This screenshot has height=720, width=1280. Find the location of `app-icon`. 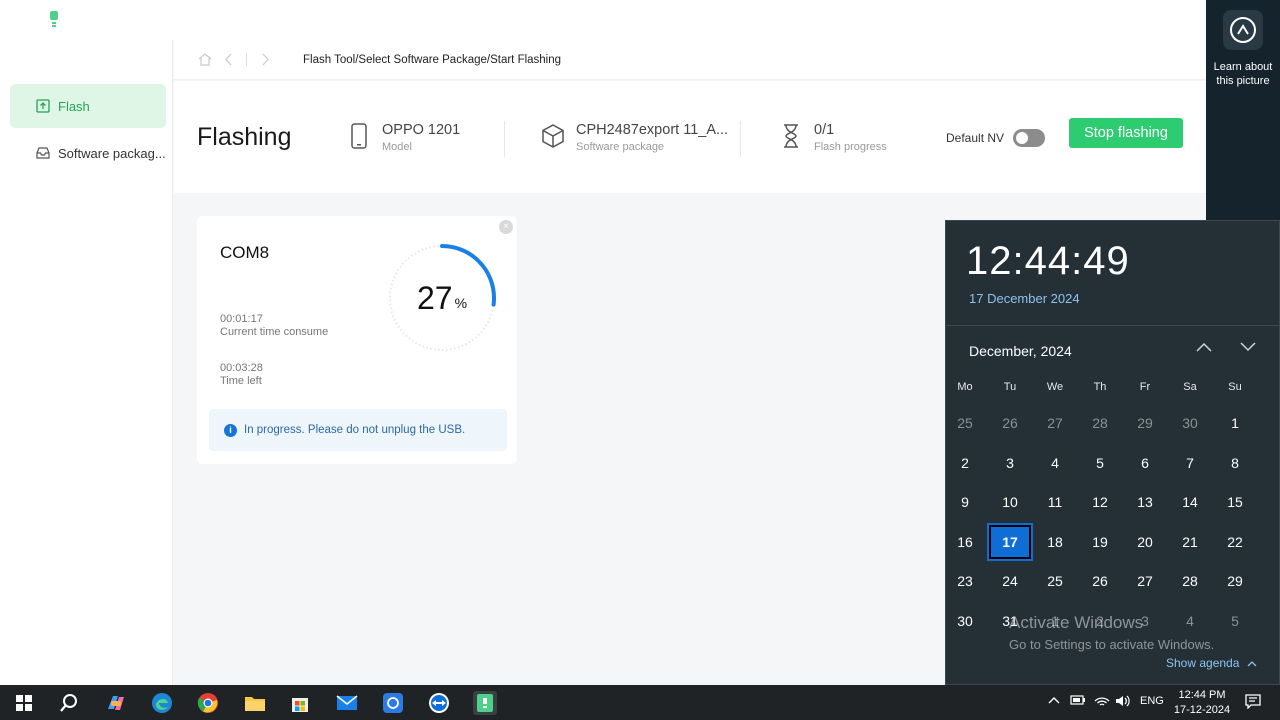

app-icon is located at coordinates (393, 703).